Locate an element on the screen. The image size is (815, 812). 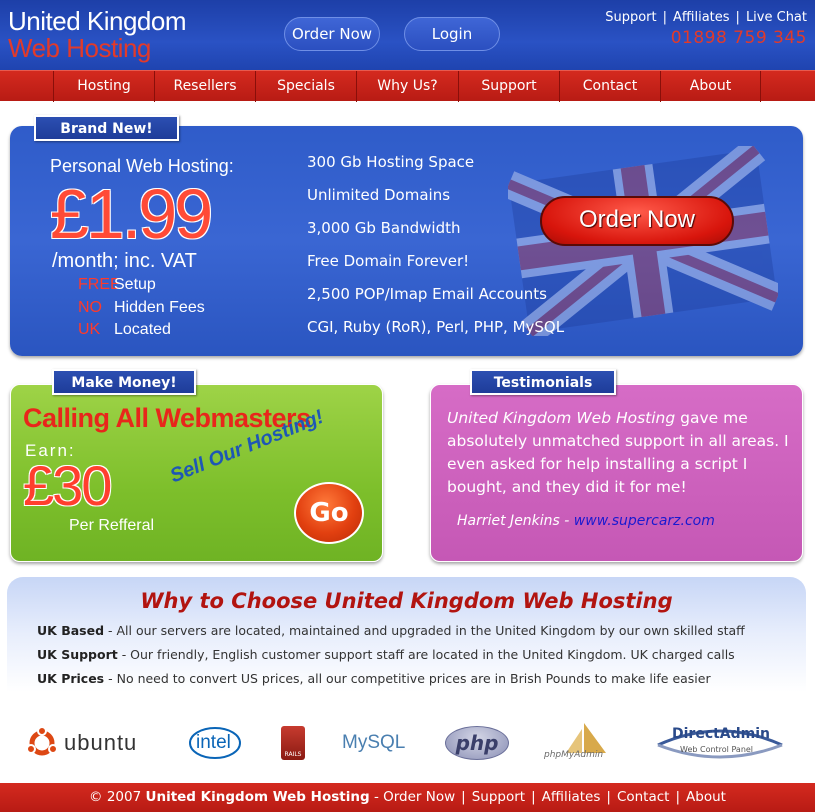
technology-logos: ubuntu intel RAILS MySQL php phpMyAdmin is located at coordinates (407, 742).